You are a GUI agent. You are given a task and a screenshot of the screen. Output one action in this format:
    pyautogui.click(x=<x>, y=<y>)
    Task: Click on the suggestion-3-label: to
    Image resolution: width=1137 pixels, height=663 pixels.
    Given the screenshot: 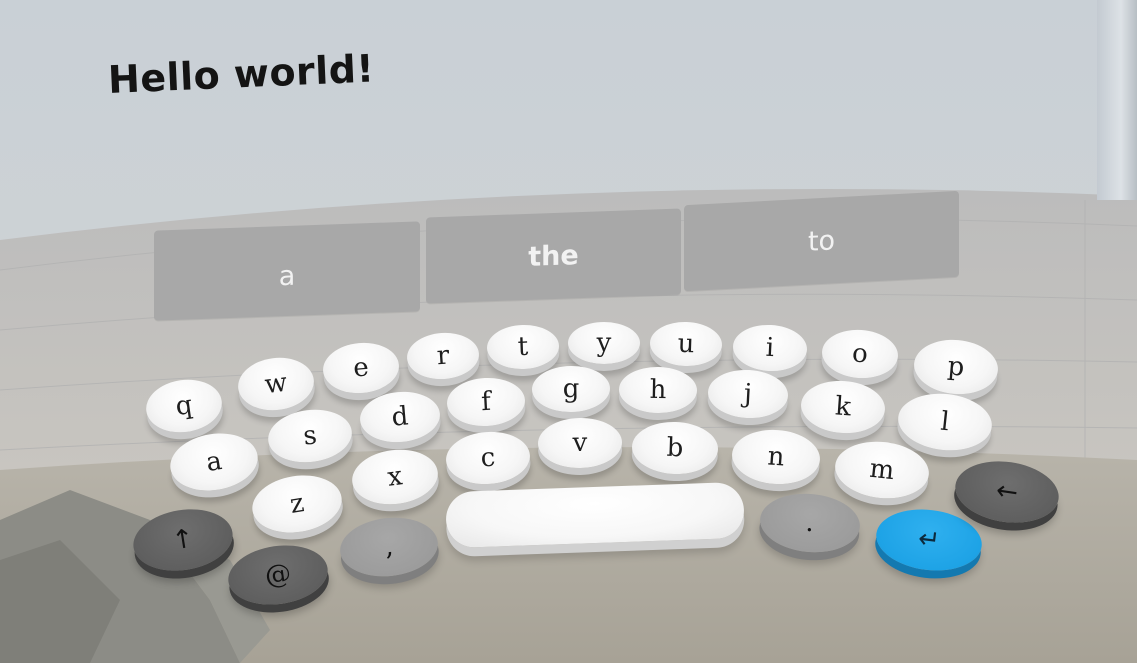 What is the action you would take?
    pyautogui.click(x=821, y=241)
    